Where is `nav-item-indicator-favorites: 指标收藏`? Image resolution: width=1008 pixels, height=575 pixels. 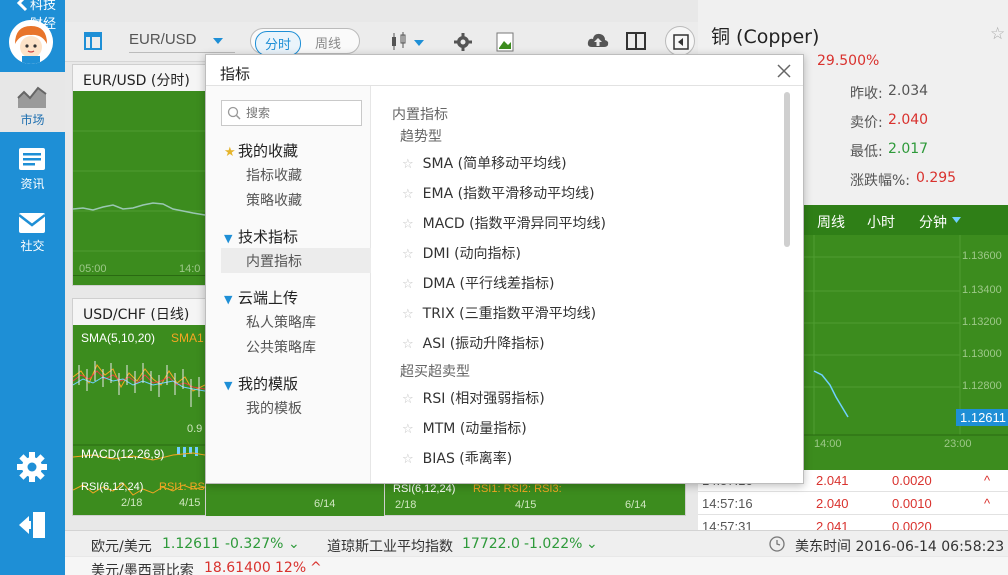
nav-item-indicator-favorites: 指标收藏 is located at coordinates (296, 174).